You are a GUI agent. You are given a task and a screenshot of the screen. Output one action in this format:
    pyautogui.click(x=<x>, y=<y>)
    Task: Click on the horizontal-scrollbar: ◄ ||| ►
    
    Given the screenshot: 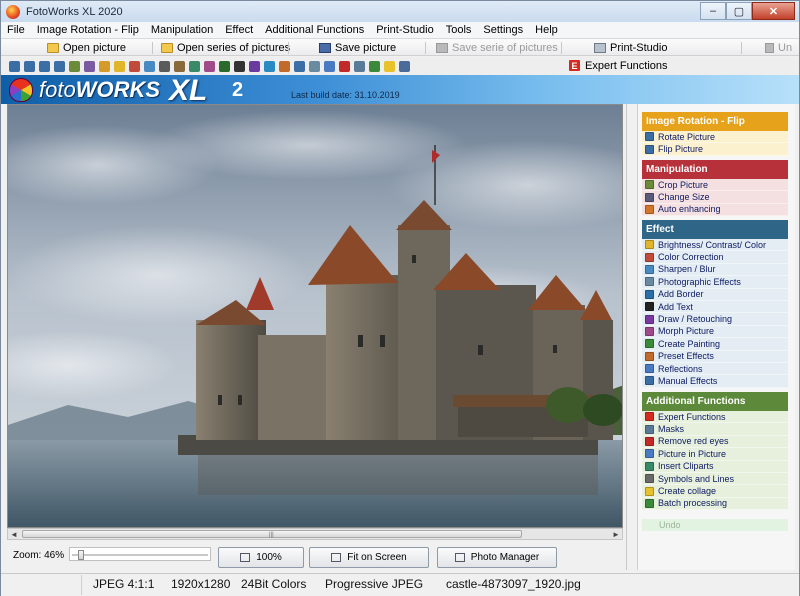 What is the action you would take?
    pyautogui.click(x=315, y=534)
    